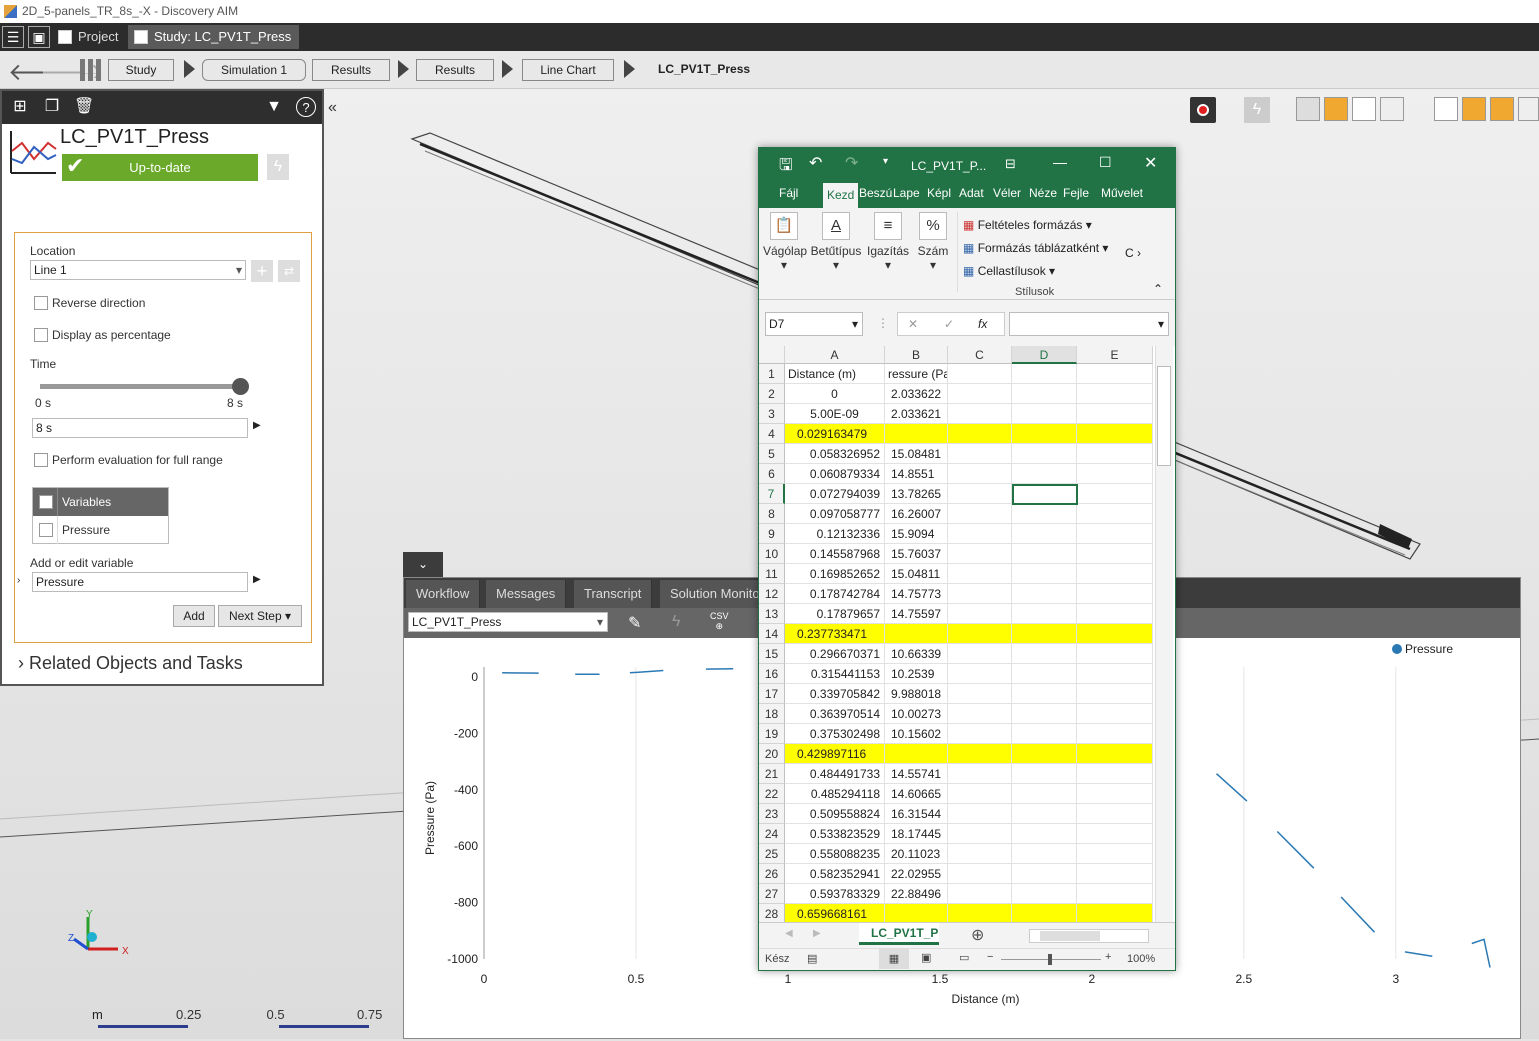  What do you see at coordinates (836, 242) in the screenshot?
I see `font-group: A Betűtípus▾` at bounding box center [836, 242].